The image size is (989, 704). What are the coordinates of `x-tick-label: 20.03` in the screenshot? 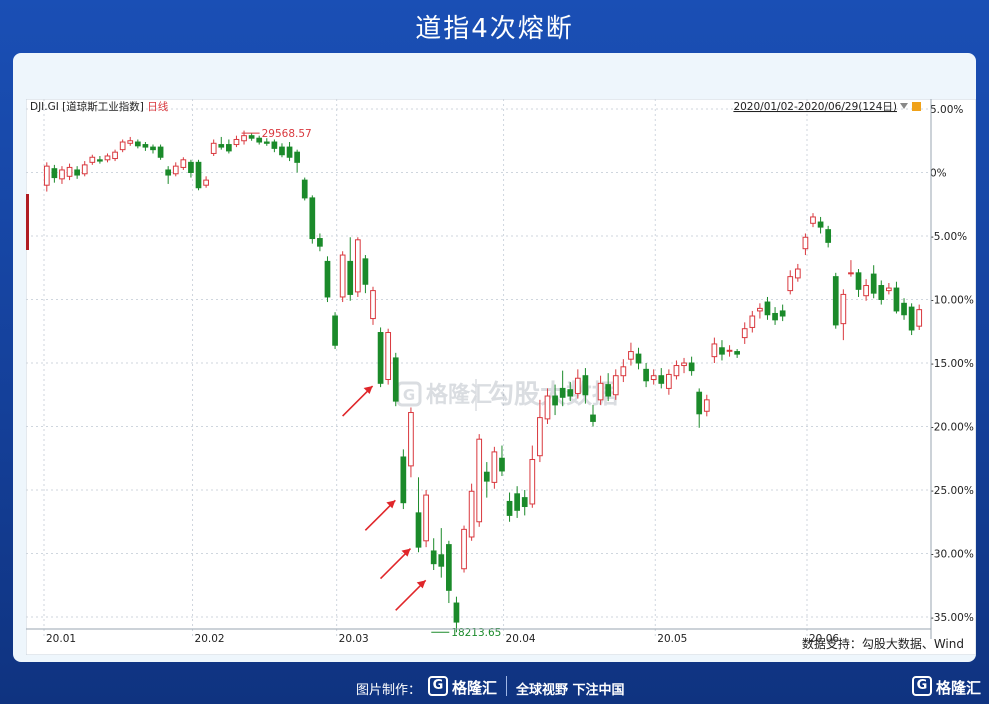 It's located at (354, 639).